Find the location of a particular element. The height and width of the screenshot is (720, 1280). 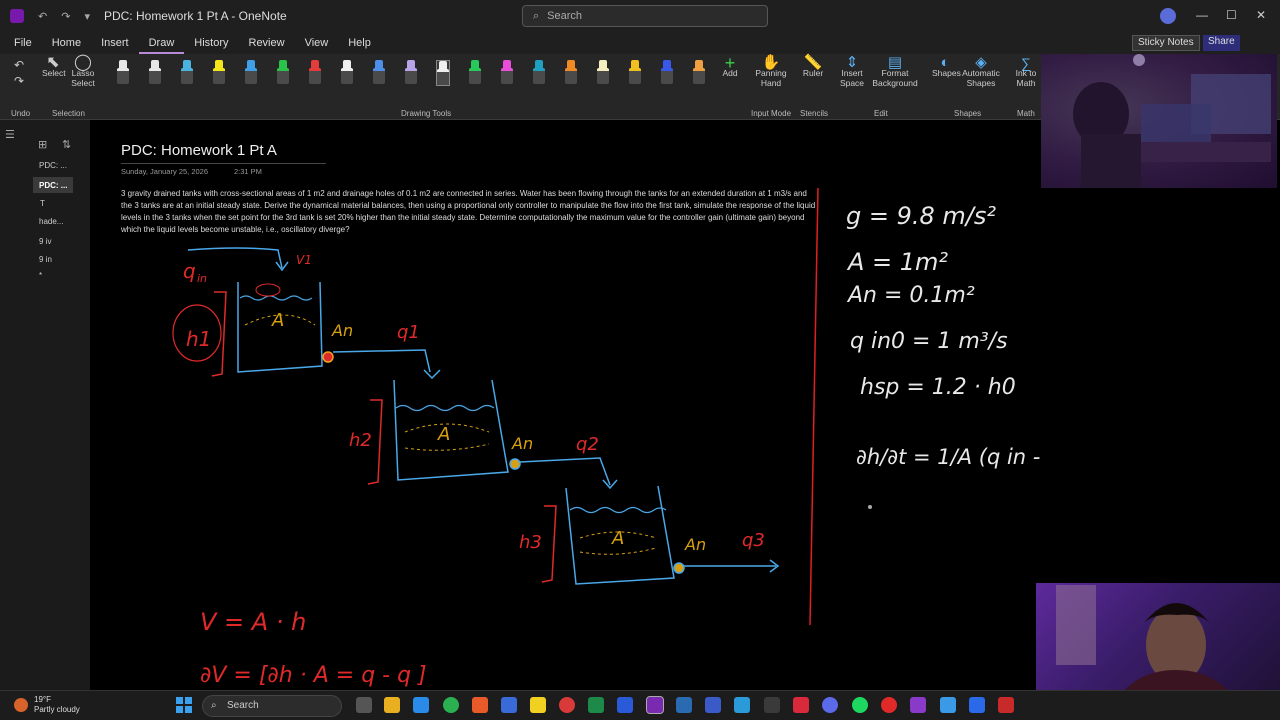

onenote-taskbar-icon is located at coordinates (655, 705).